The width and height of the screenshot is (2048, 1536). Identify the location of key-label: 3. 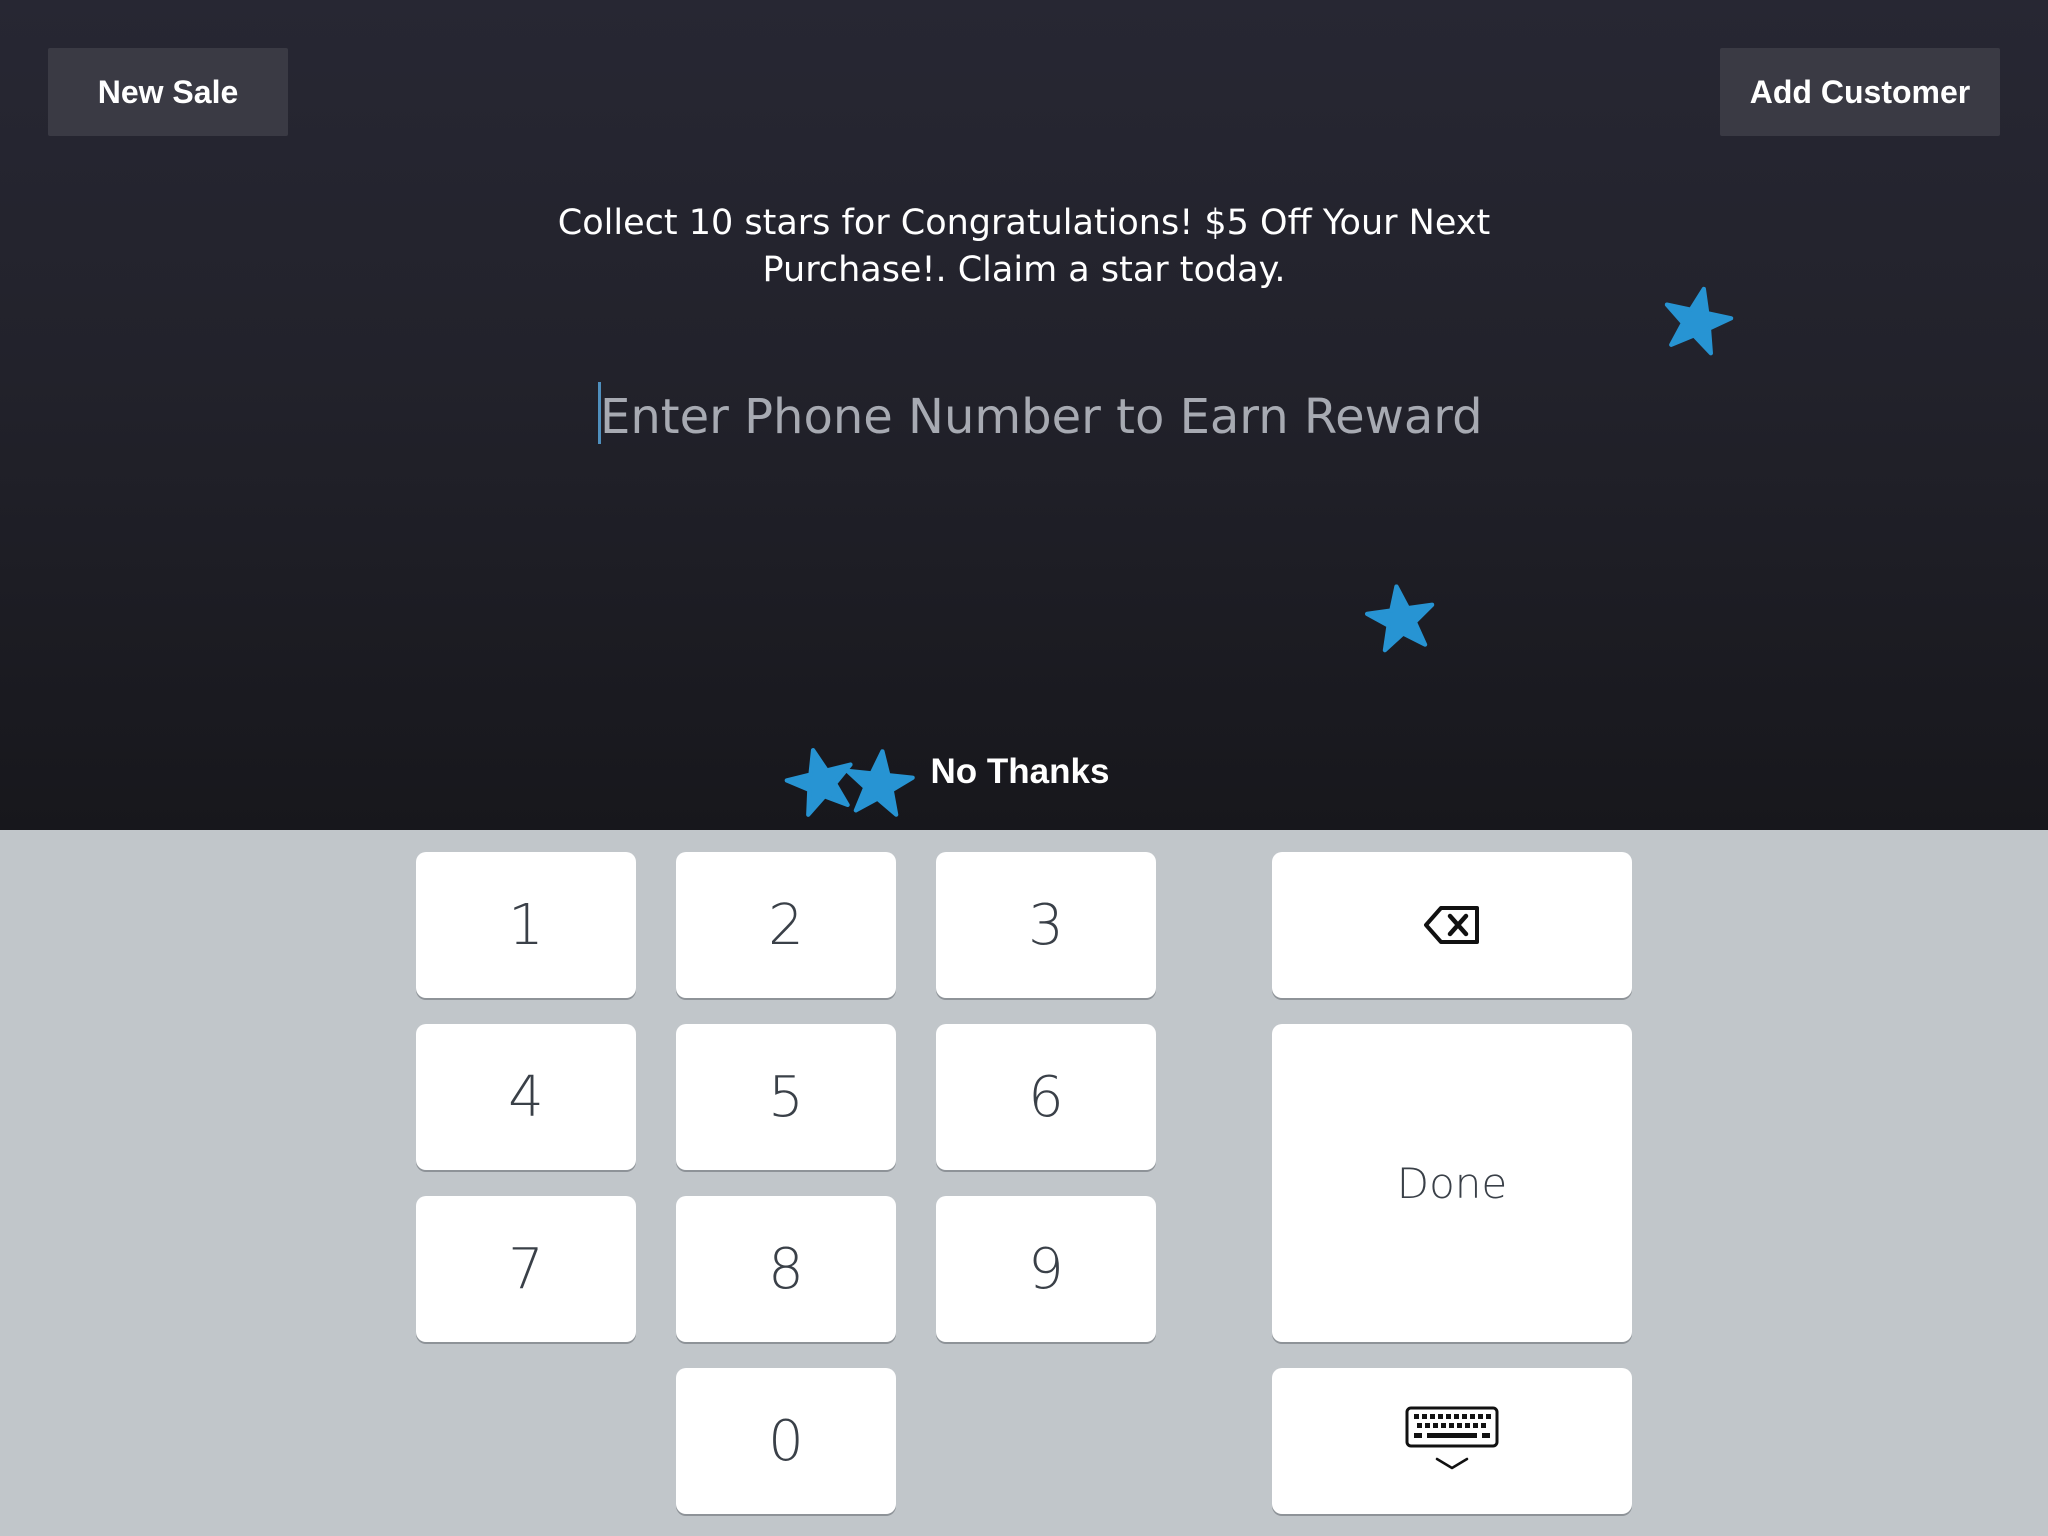
(1046, 925).